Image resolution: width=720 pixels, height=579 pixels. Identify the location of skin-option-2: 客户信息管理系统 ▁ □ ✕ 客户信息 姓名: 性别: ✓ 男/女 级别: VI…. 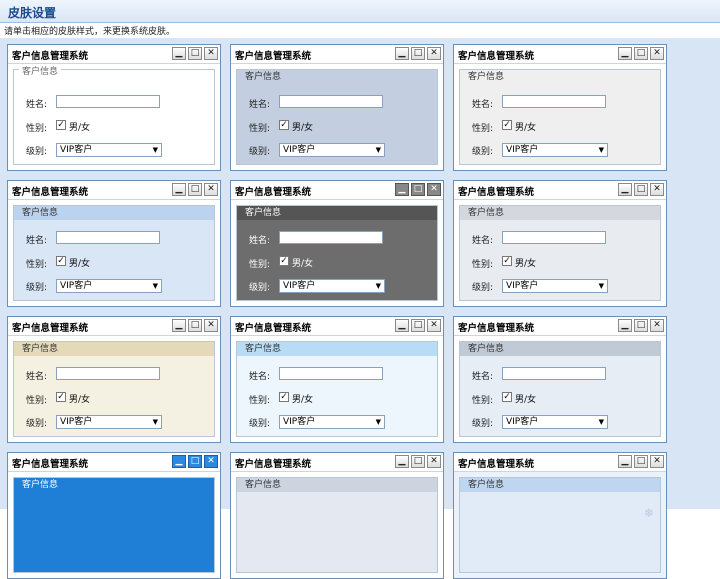
(337, 107).